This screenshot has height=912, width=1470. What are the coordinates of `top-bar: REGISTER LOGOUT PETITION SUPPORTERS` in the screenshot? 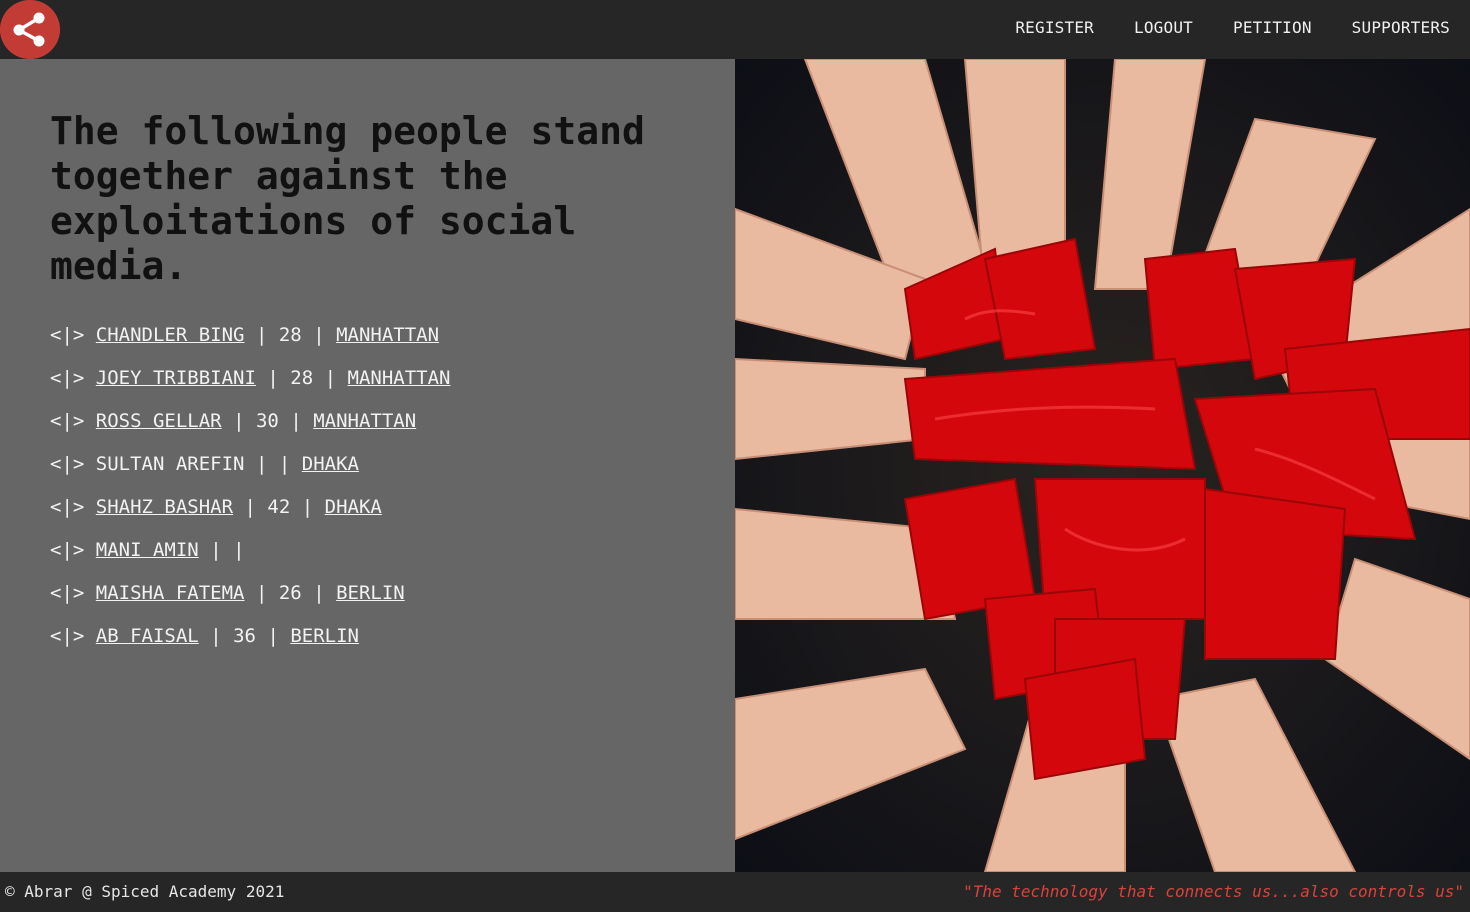 It's located at (735, 29).